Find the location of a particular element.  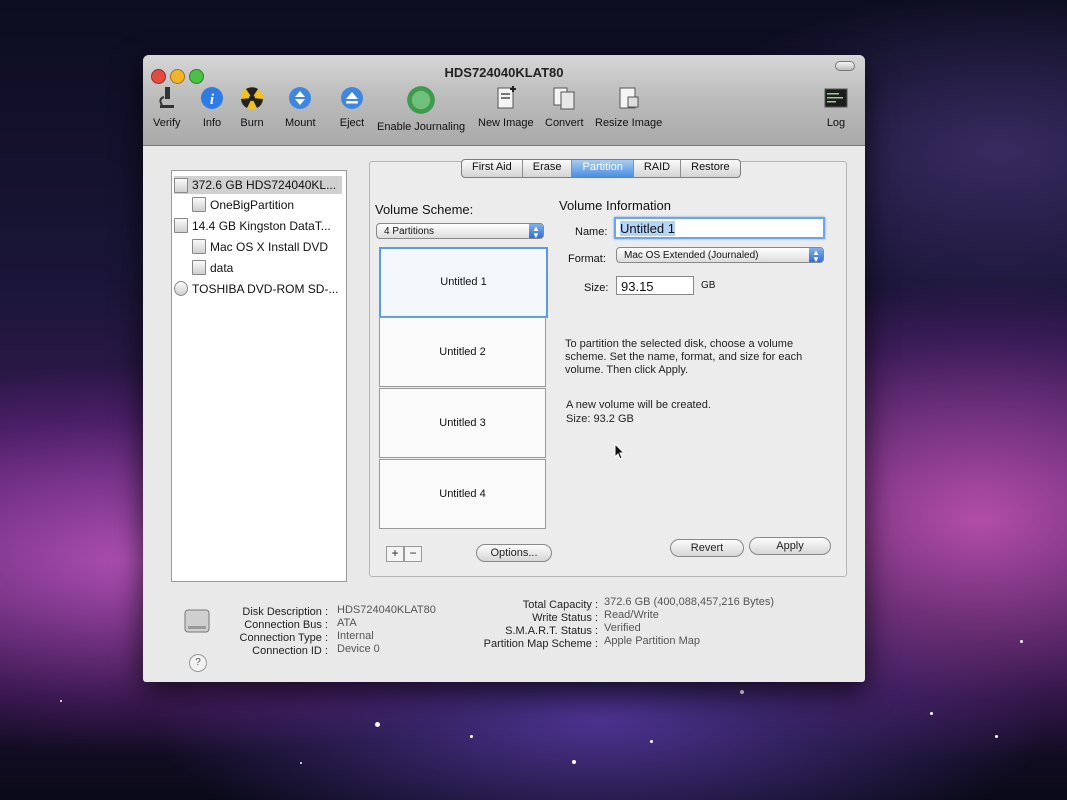

size-unit: GB is located at coordinates (708, 285).